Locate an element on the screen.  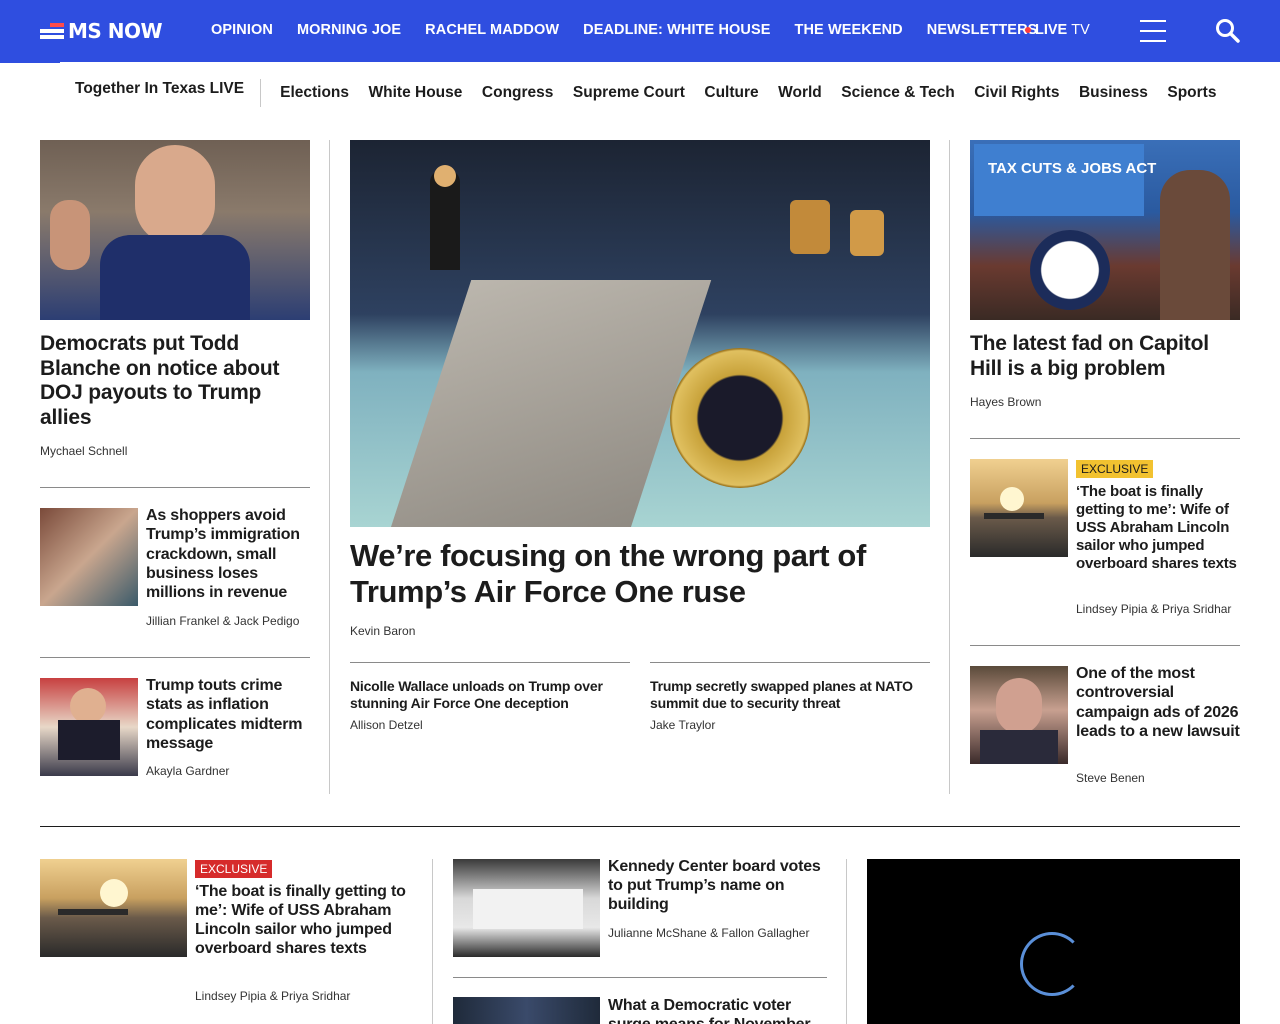
active-tab-indicator is located at coordinates (30, 62).